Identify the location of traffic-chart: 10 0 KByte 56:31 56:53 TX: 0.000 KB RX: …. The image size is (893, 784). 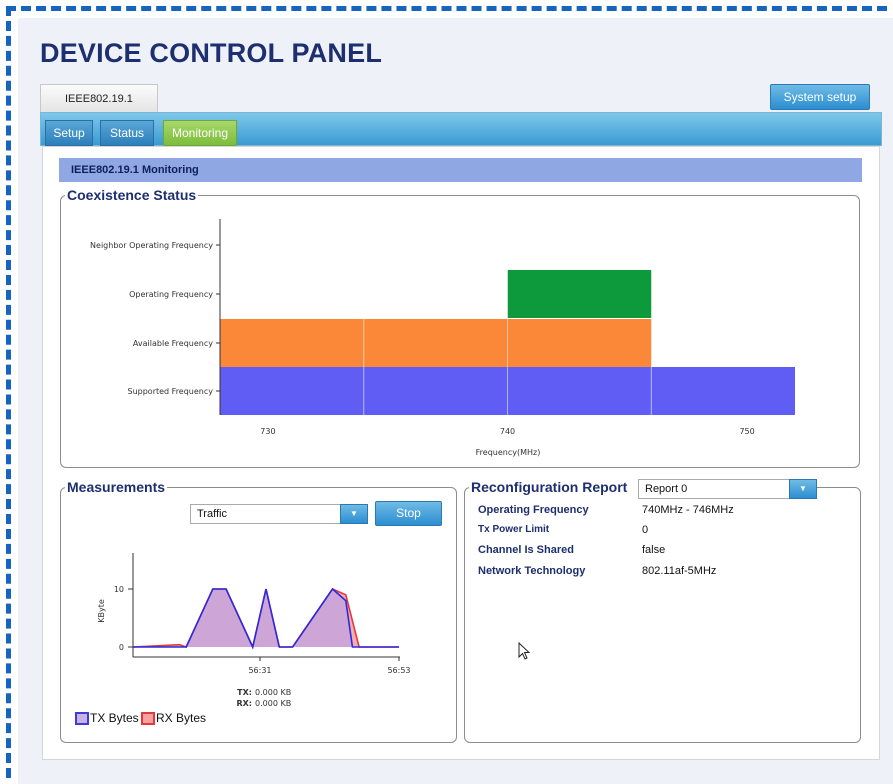
(254, 630).